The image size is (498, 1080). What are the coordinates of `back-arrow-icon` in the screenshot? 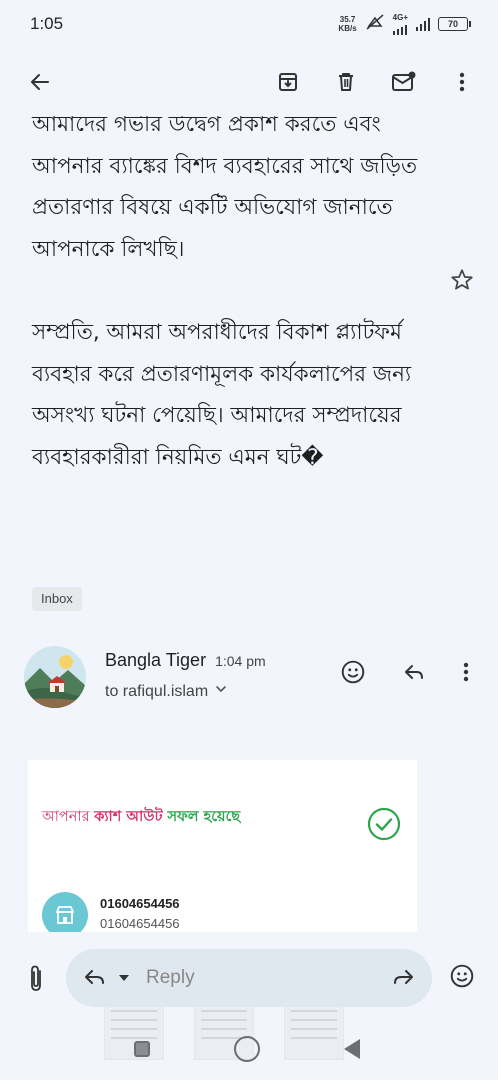 It's located at (40, 82).